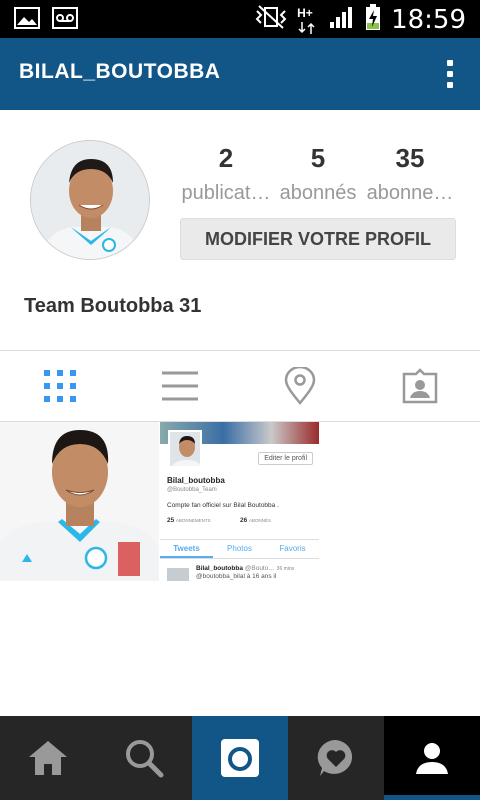 The height and width of the screenshot is (800, 480). I want to click on image-icon, so click(27, 20).